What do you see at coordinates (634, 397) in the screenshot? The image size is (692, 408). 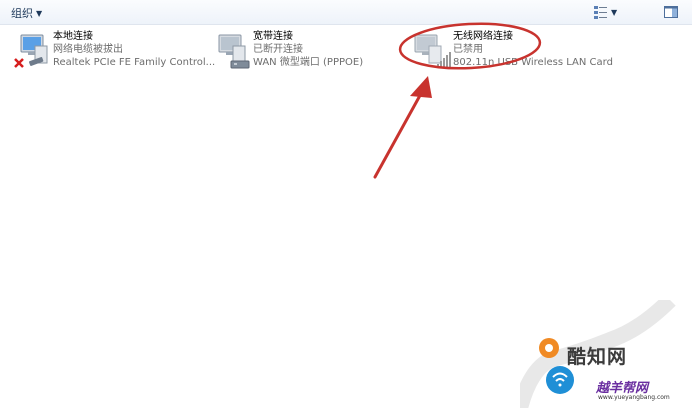 I see `watermark-site-url: www.yueyangbang.com` at bounding box center [634, 397].